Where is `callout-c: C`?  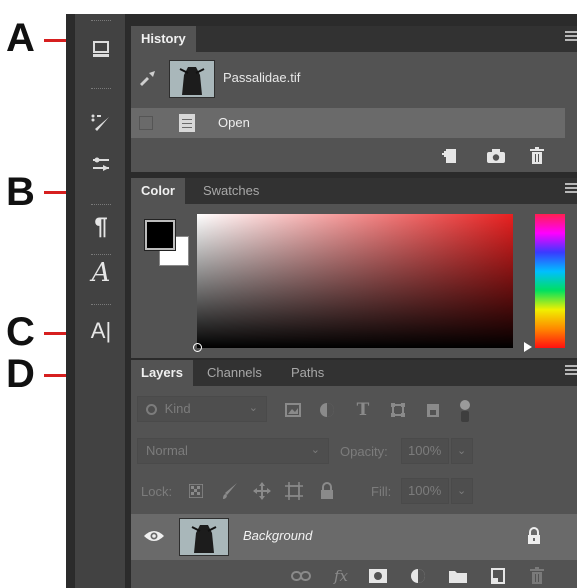
callout-c: C is located at coordinates (20, 332).